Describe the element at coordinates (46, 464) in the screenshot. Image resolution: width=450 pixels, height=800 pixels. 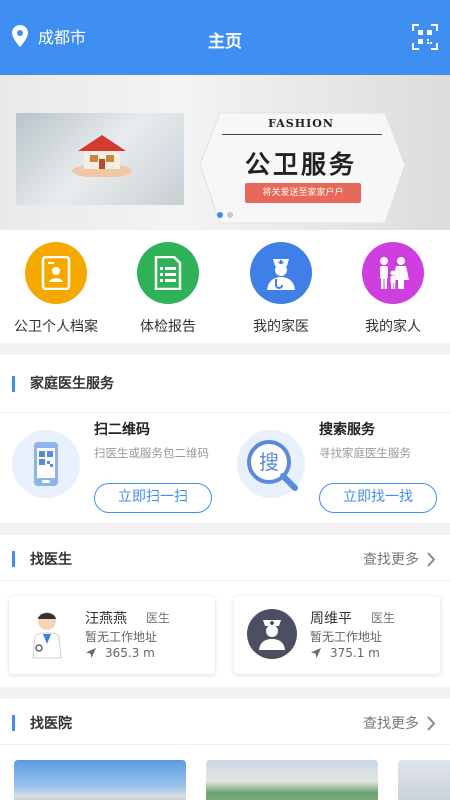
I see `qr-phone-icon` at that location.